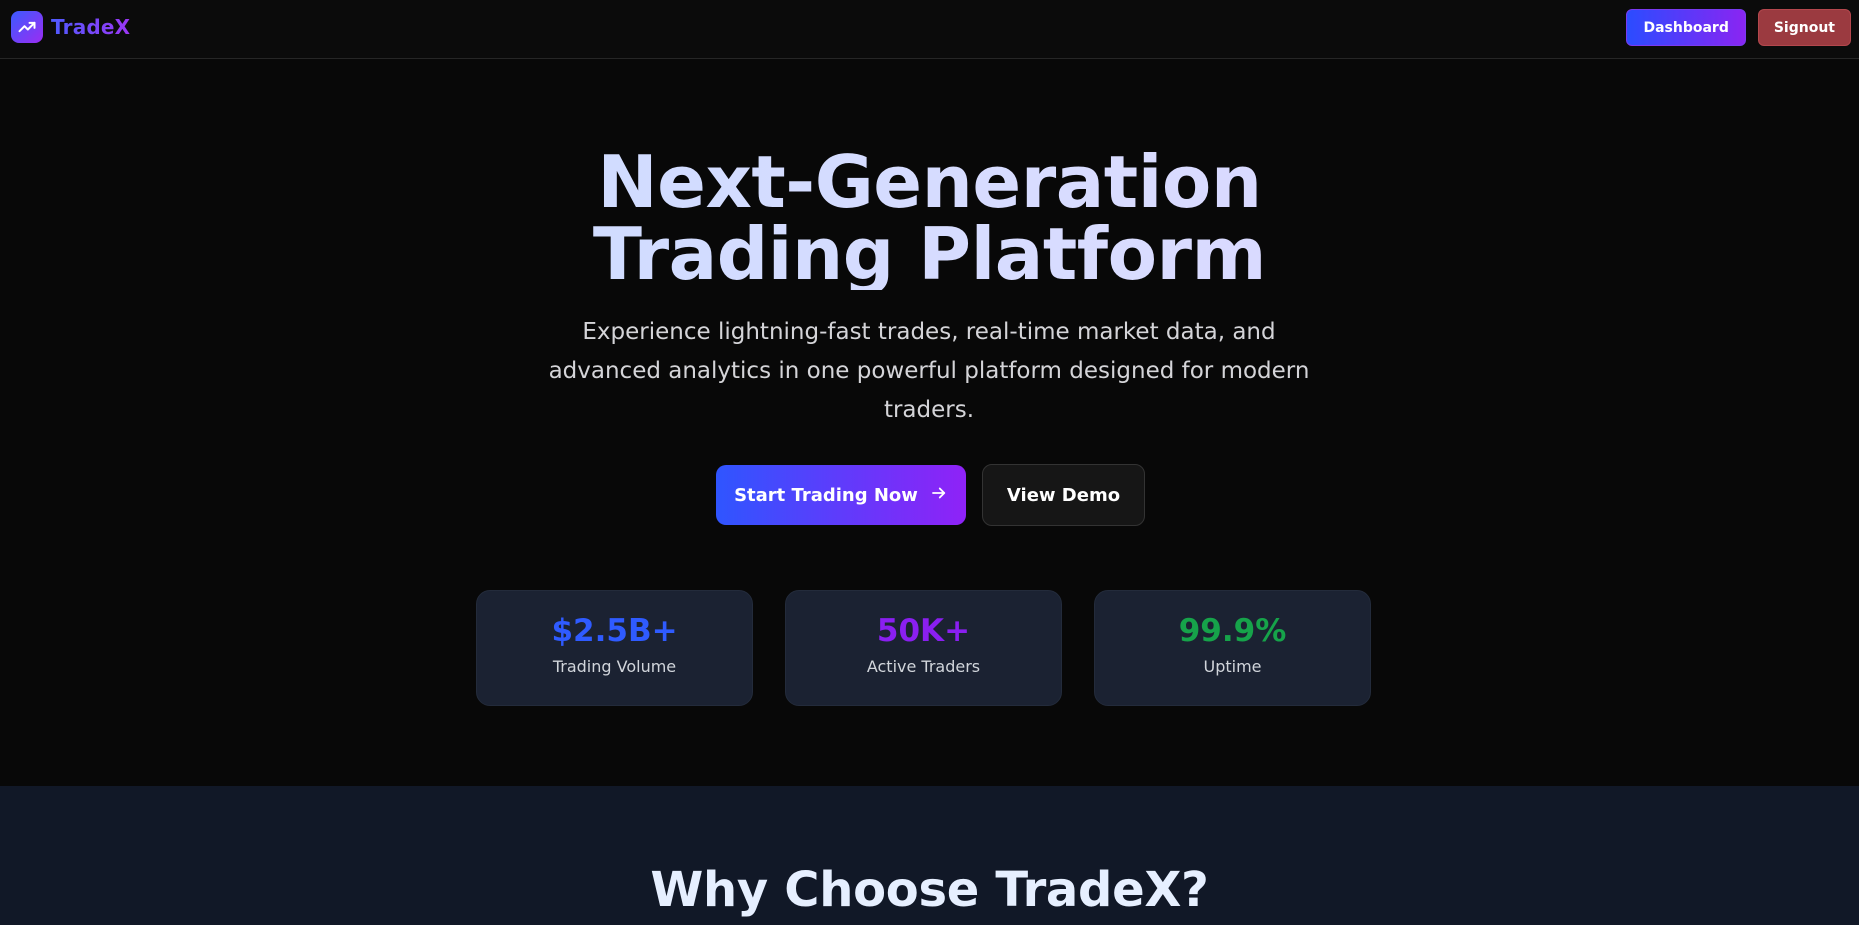 This screenshot has width=1859, height=925. I want to click on stat-value: $2.5B+, so click(614, 631).